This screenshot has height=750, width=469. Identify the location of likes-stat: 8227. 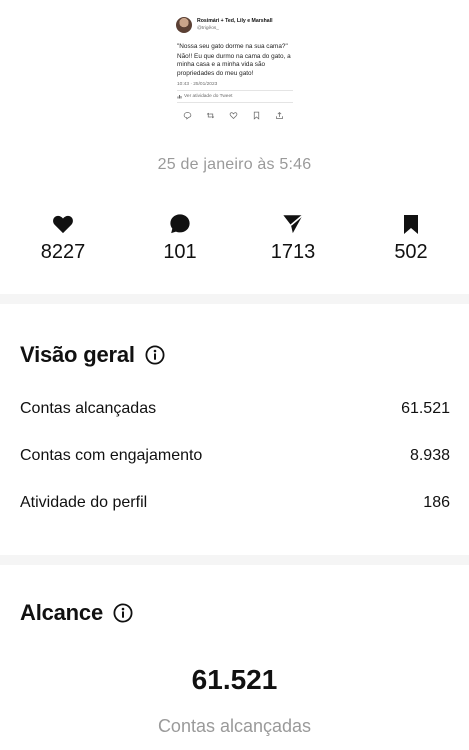
(63, 238).